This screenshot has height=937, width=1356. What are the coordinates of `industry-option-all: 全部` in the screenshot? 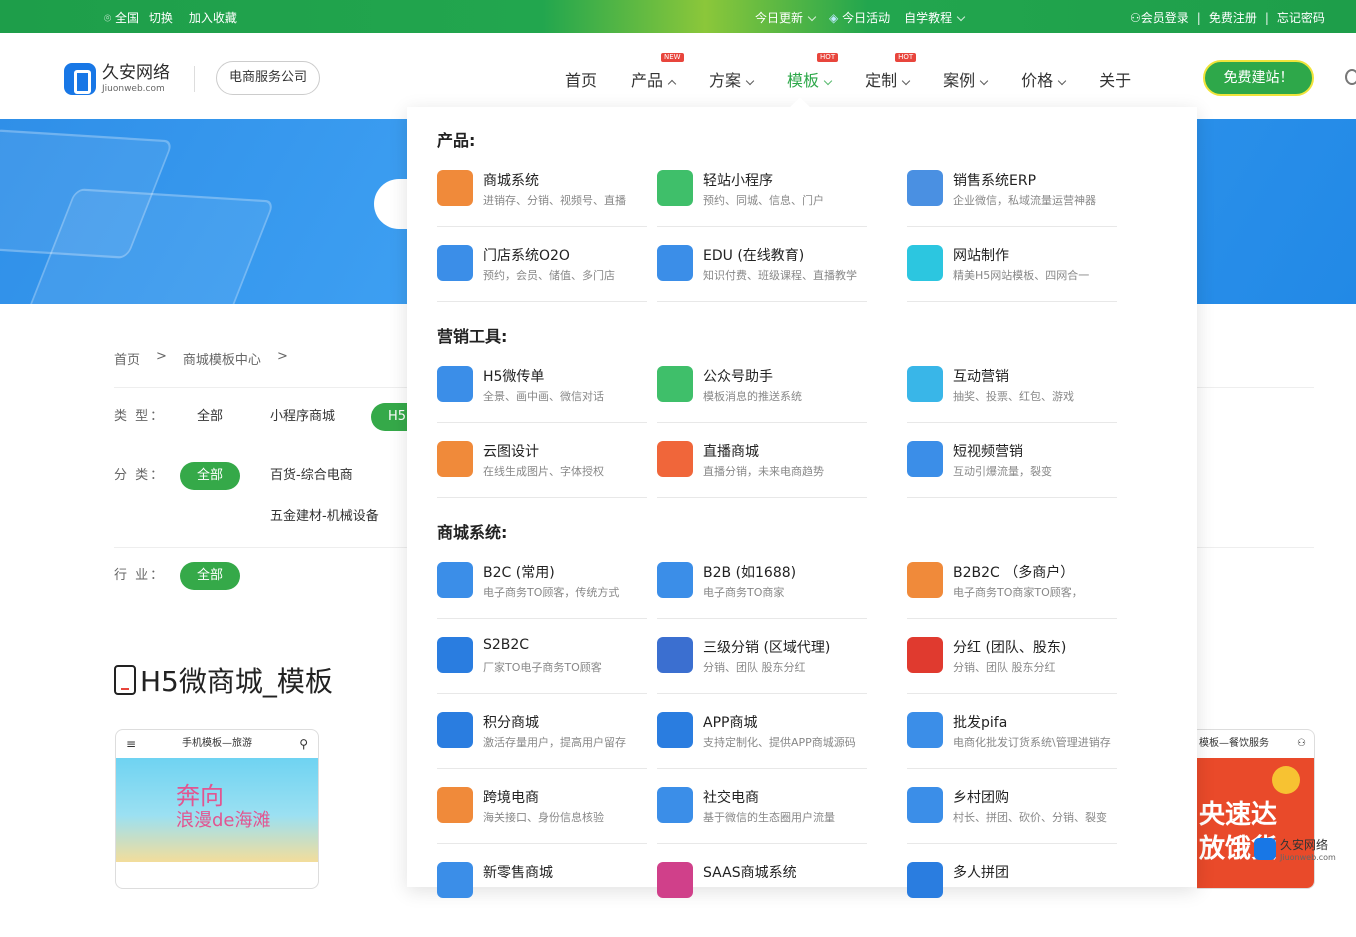 It's located at (210, 576).